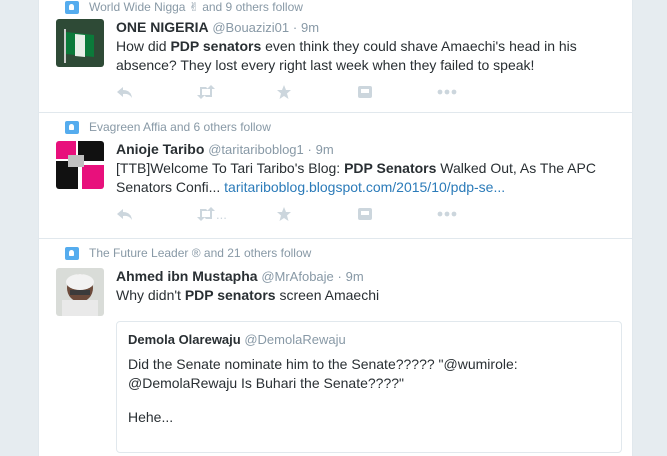 The height and width of the screenshot is (456, 667). Describe the element at coordinates (187, 276) in the screenshot. I see `user-name: Ahmed ibn Mustapha` at that location.